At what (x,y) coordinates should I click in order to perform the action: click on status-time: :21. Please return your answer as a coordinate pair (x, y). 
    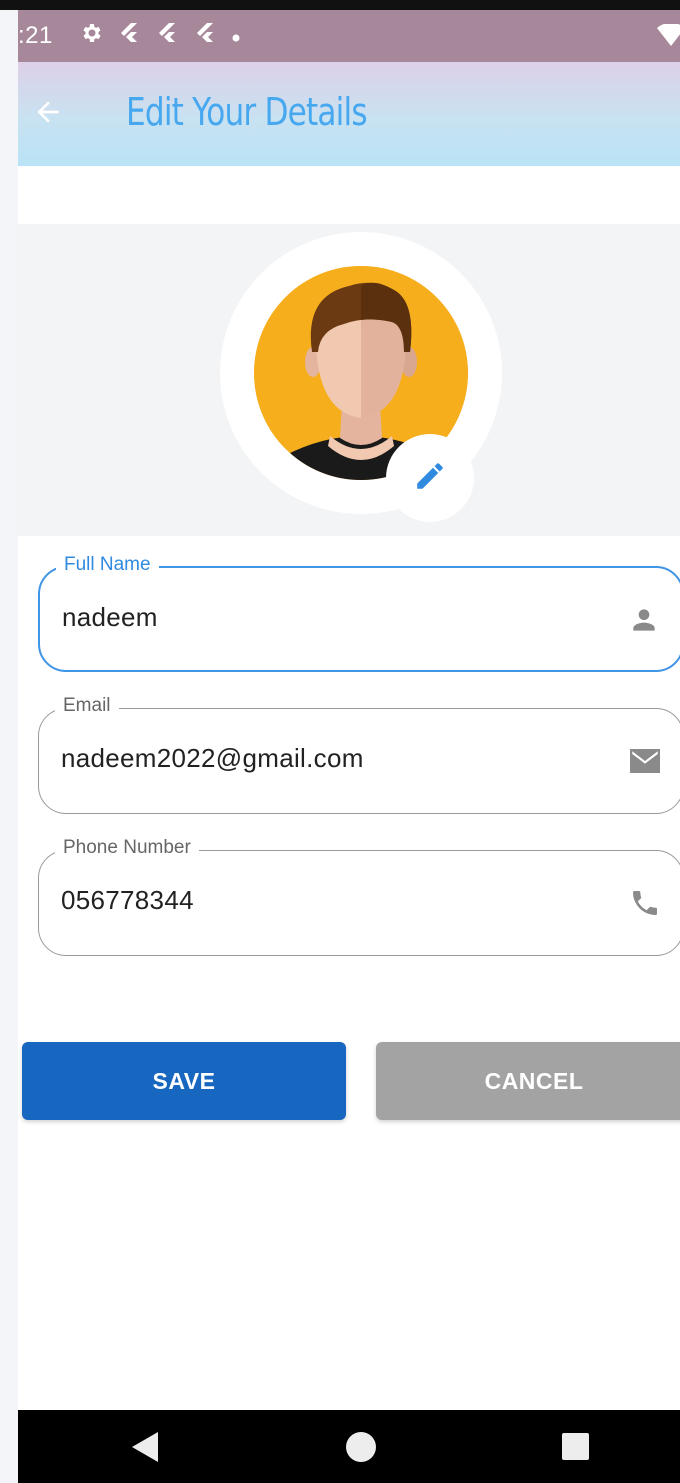
    Looking at the image, I should click on (35, 35).